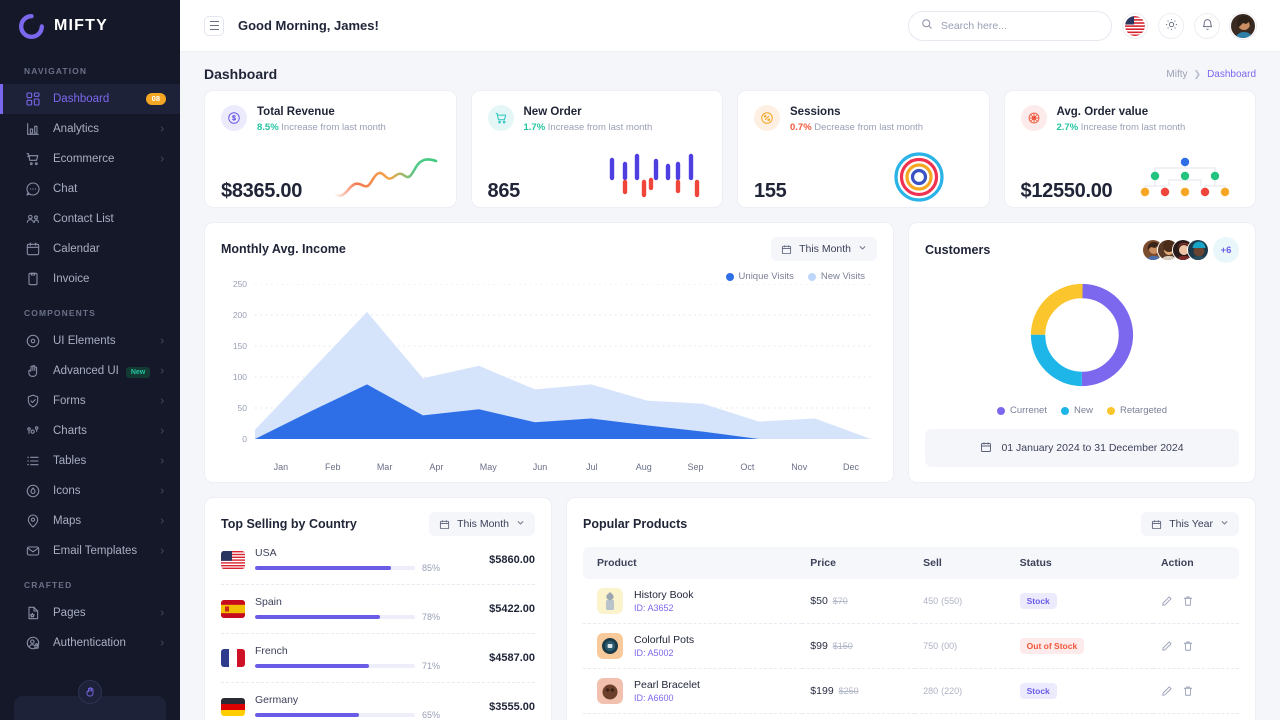 Image resolution: width=1280 pixels, height=720 pixels. I want to click on sidebar-item-invoice: Invoice, so click(90, 279).